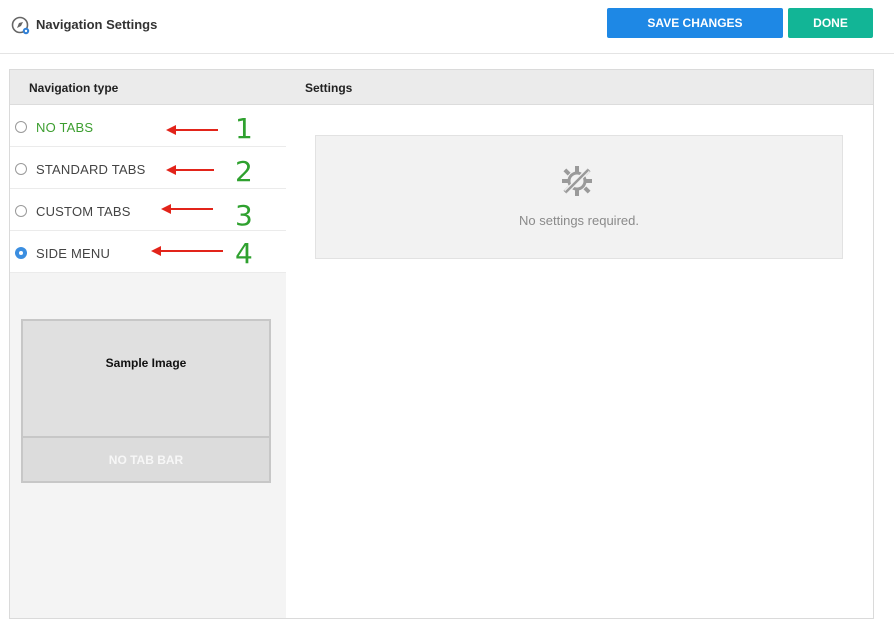  Describe the element at coordinates (74, 88) in the screenshot. I see `navigation-type-heading: Navigation type` at that location.